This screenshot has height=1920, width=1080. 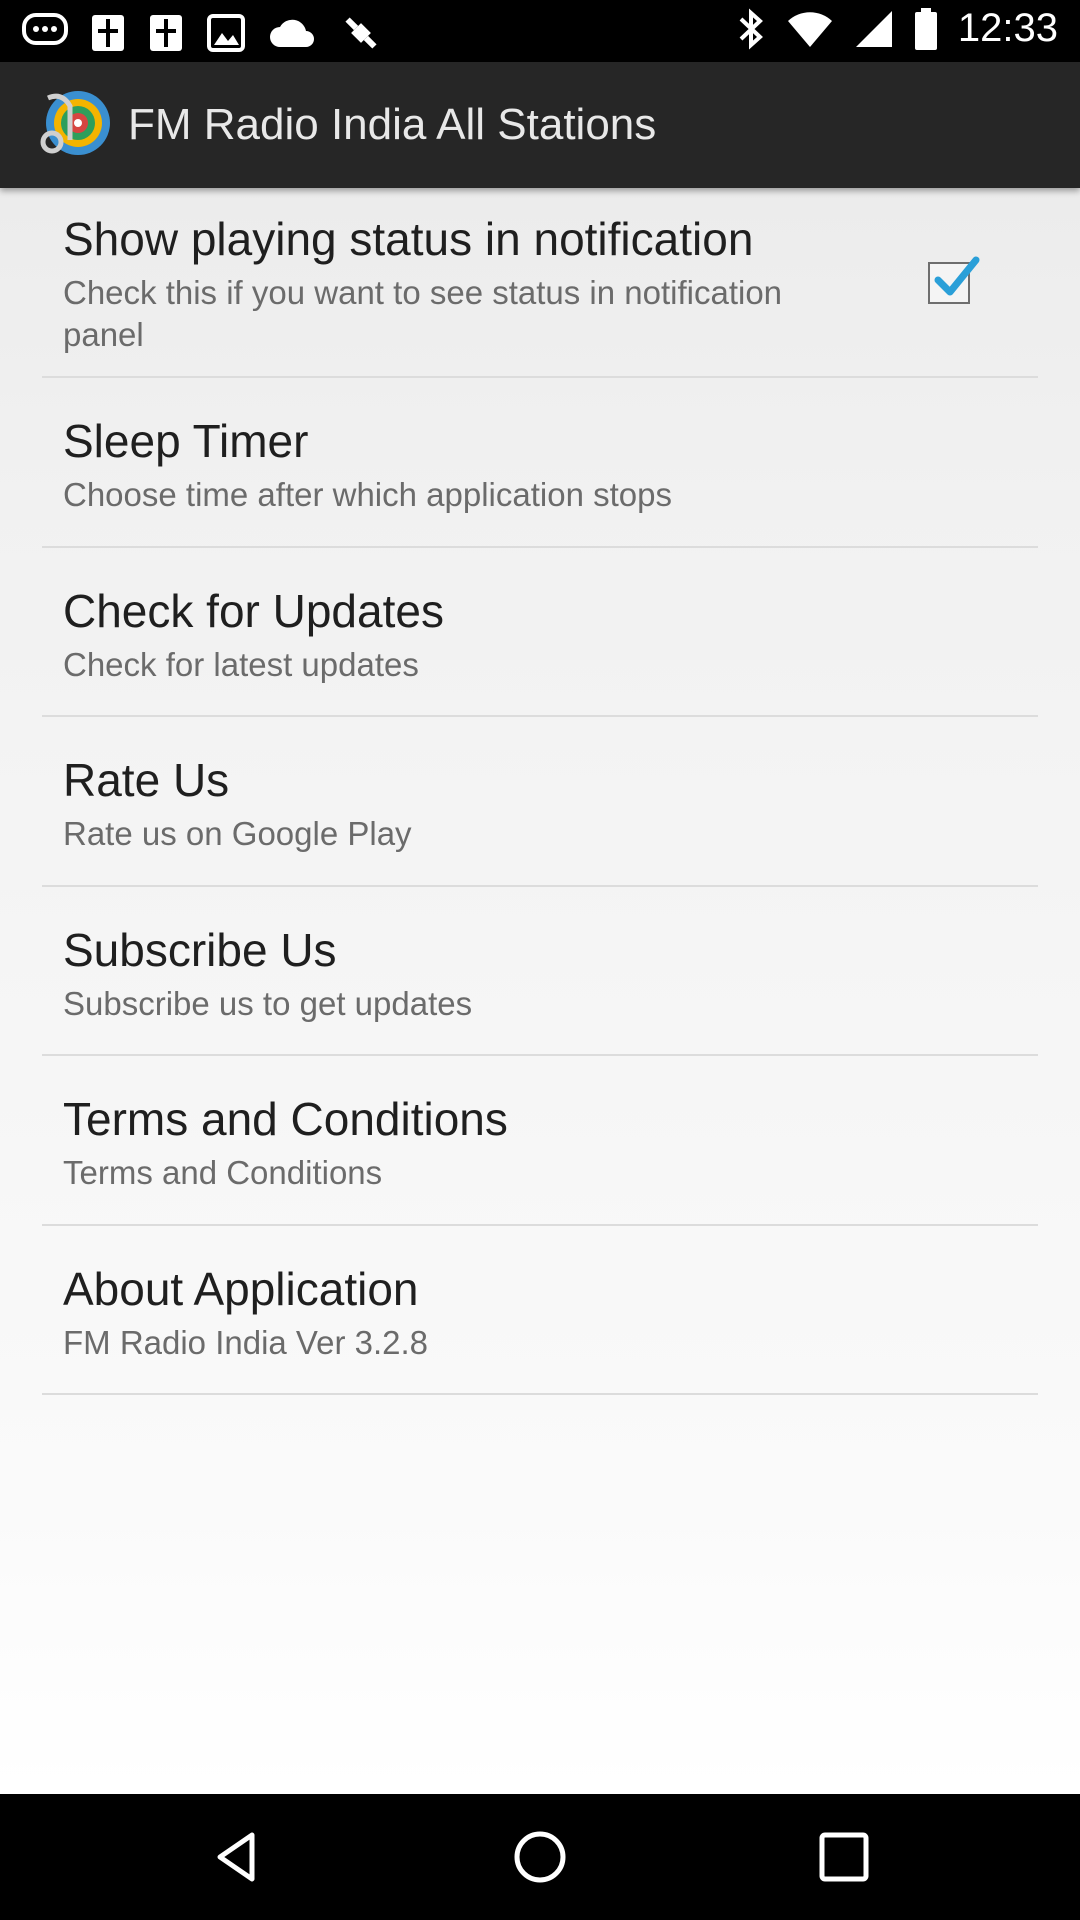 I want to click on pref-title: Terms and Conditions, so click(x=285, y=1119).